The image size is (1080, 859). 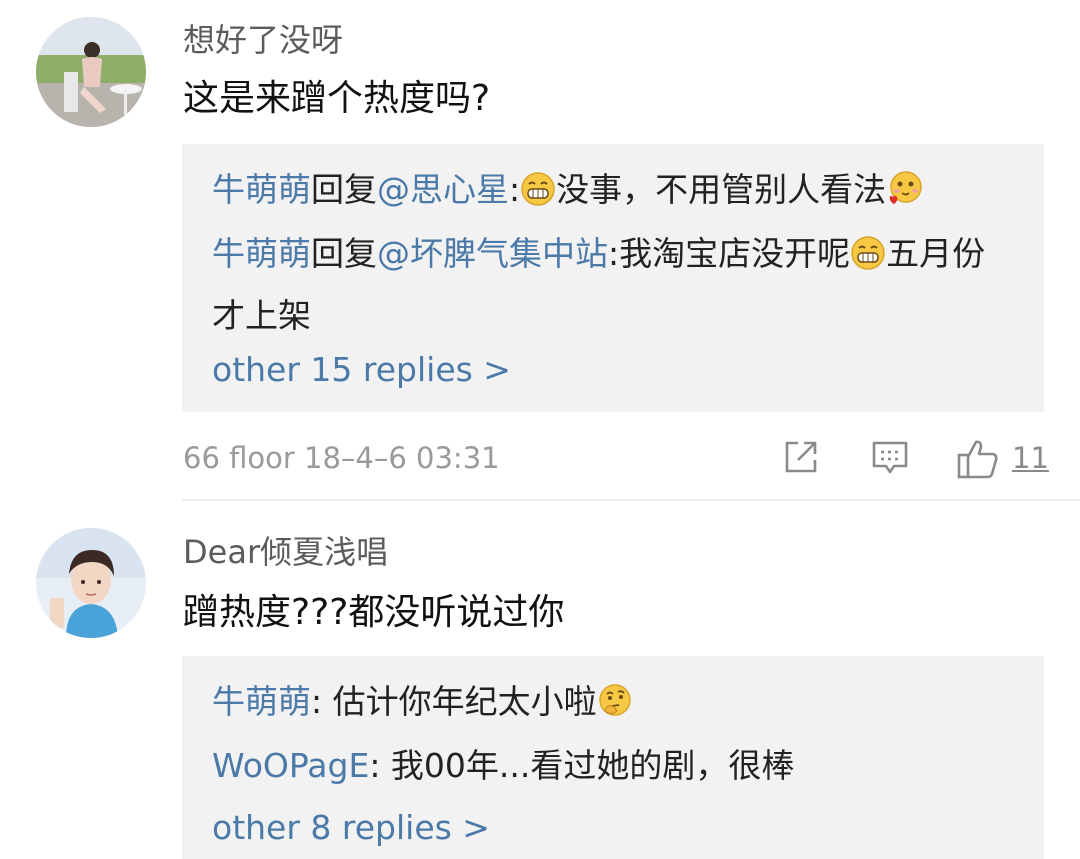 I want to click on reply-item: WoOPagE: 我00年...看过她的剧，很棒, so click(x=612, y=766).